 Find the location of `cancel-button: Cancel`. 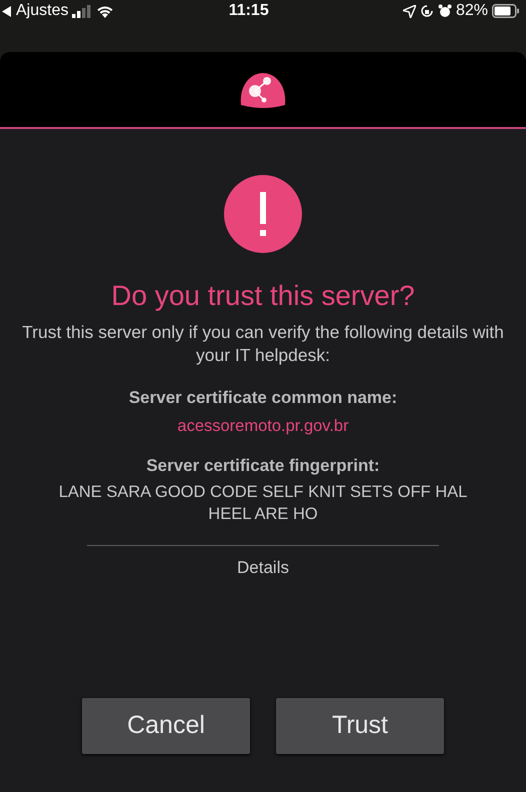

cancel-button: Cancel is located at coordinates (166, 726).